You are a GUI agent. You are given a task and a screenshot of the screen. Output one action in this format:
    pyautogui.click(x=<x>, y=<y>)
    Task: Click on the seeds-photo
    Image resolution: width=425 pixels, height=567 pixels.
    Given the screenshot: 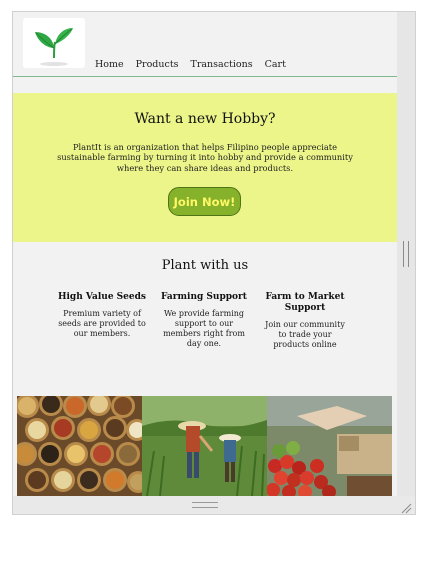 What is the action you would take?
    pyautogui.click(x=79, y=446)
    